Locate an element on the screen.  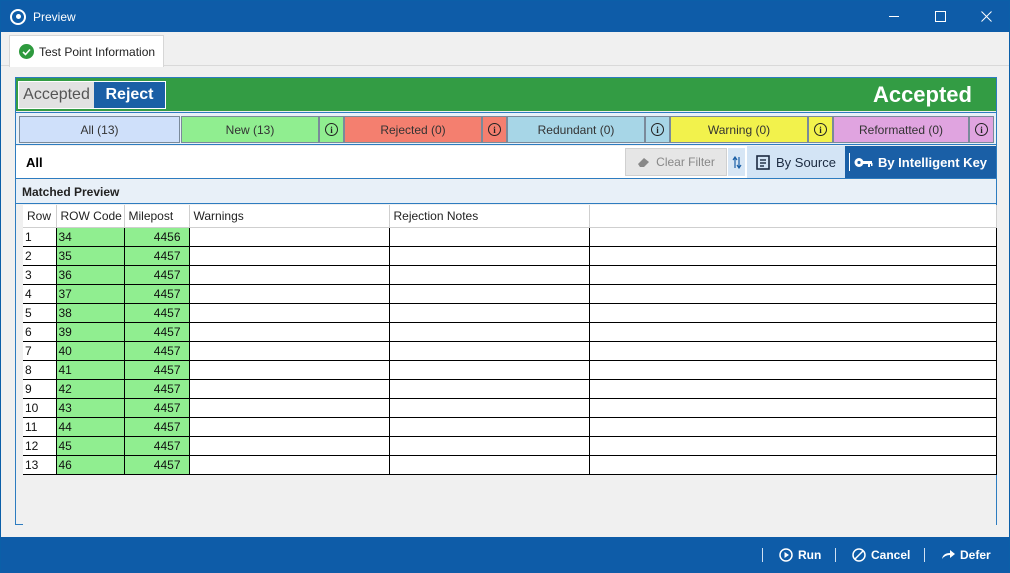
row-code-cell: 38 is located at coordinates (90, 313).